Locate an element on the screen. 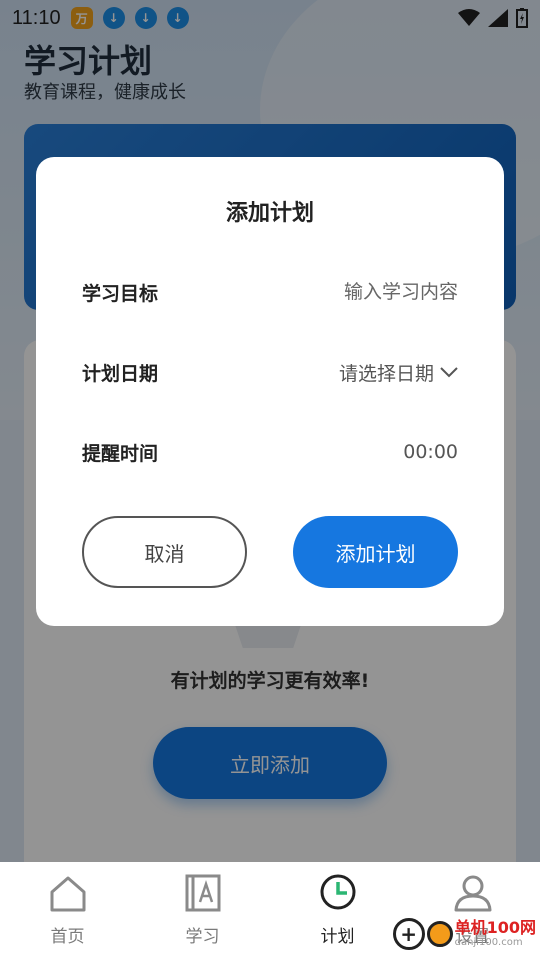 This screenshot has width=540, height=960. home-icon is located at coordinates (67, 894).